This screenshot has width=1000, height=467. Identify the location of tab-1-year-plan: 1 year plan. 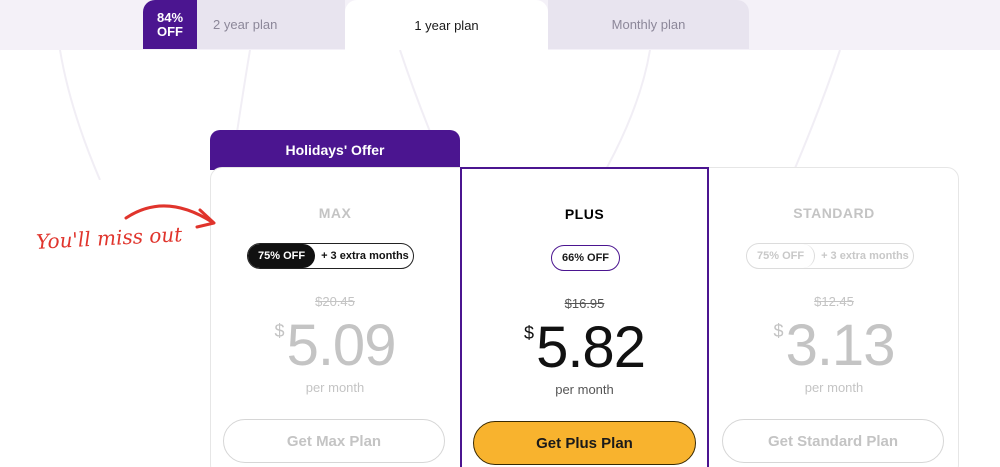
(446, 25).